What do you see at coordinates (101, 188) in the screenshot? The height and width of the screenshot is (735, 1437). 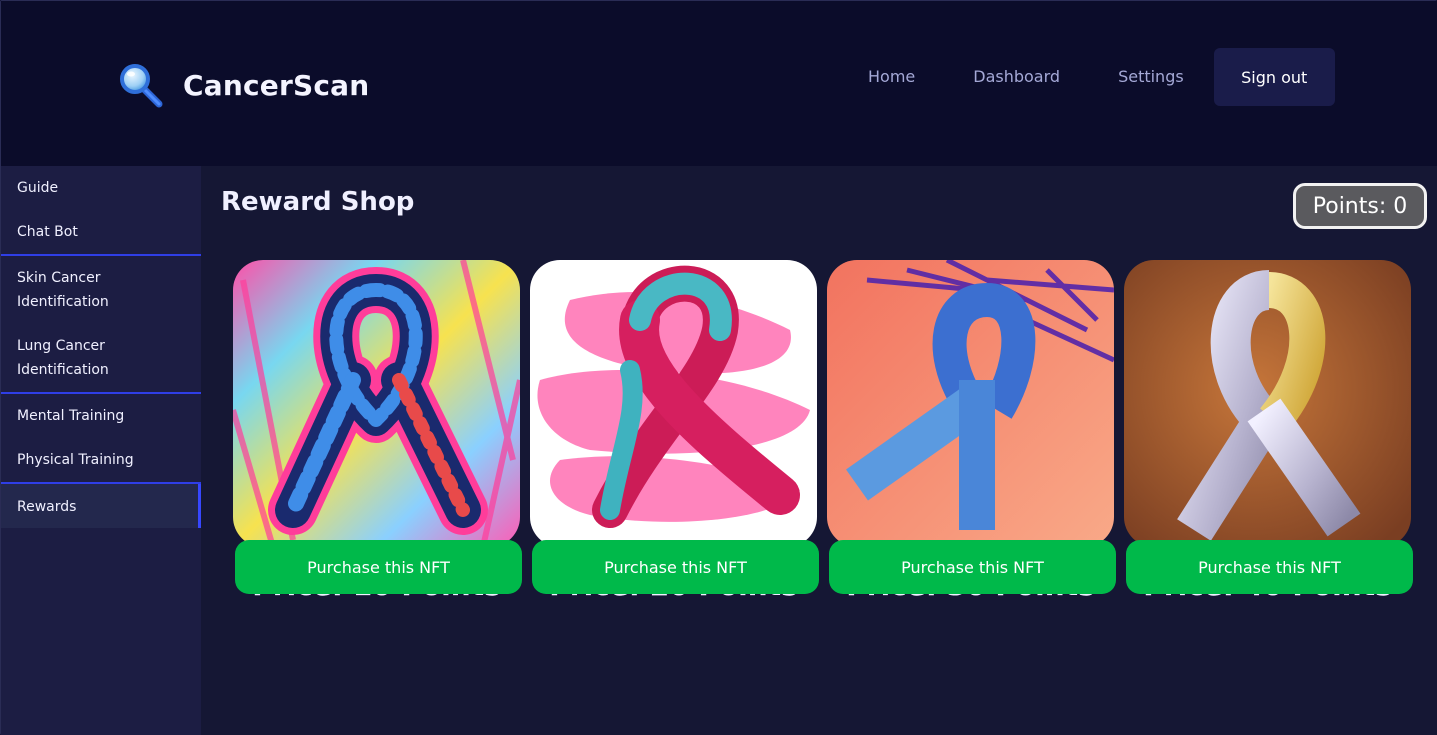 I see `sidebar-item-guide: Guide` at bounding box center [101, 188].